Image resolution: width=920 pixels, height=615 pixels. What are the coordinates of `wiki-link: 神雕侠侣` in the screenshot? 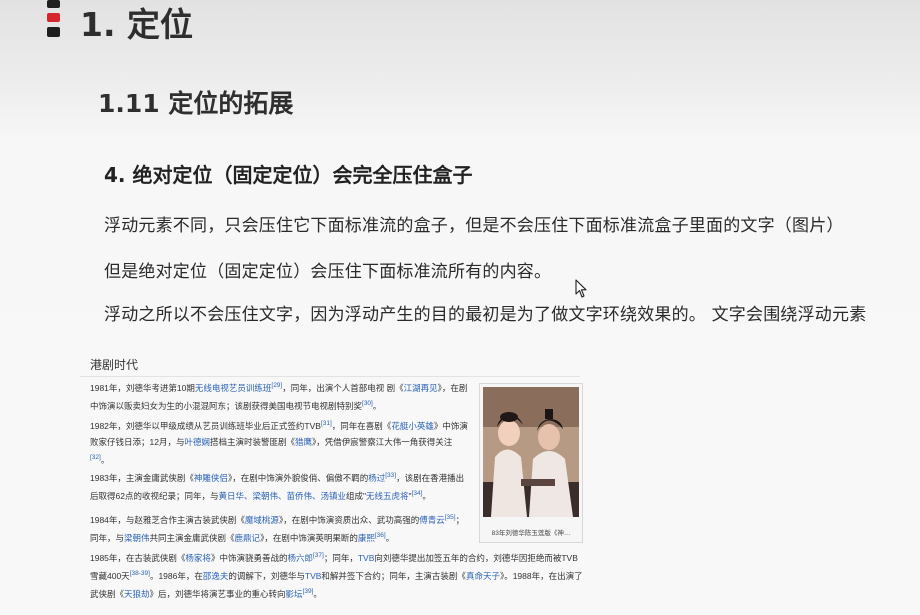 It's located at (211, 478).